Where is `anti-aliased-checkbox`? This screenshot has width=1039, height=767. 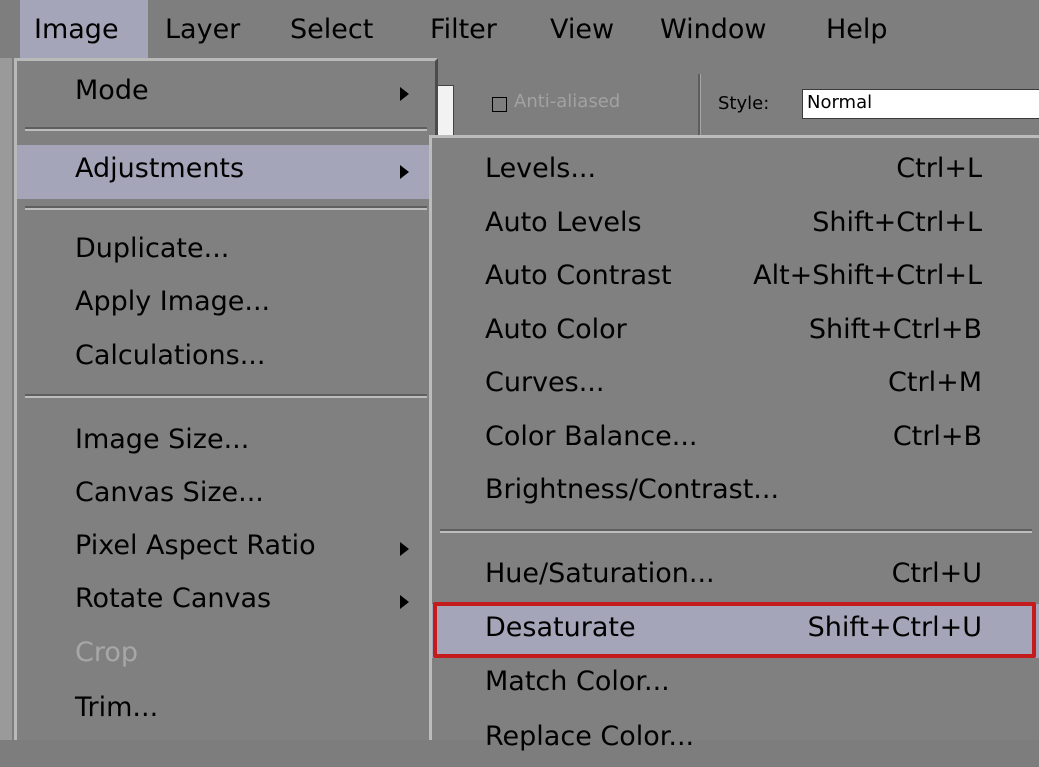
anti-aliased-checkbox is located at coordinates (499, 104).